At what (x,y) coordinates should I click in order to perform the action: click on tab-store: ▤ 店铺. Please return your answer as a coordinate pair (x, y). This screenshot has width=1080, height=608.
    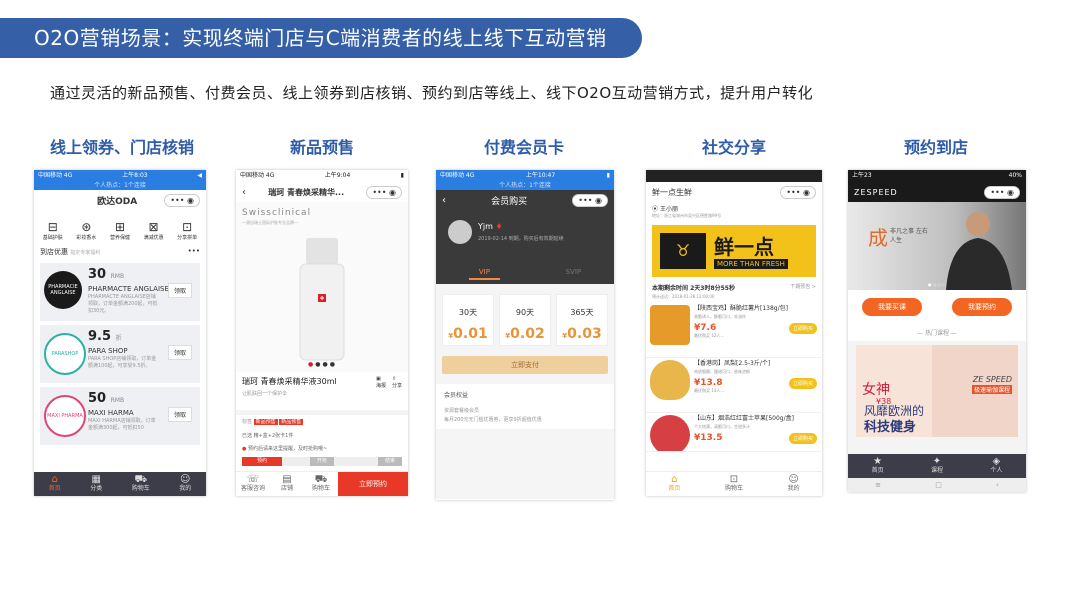
    Looking at the image, I should click on (287, 484).